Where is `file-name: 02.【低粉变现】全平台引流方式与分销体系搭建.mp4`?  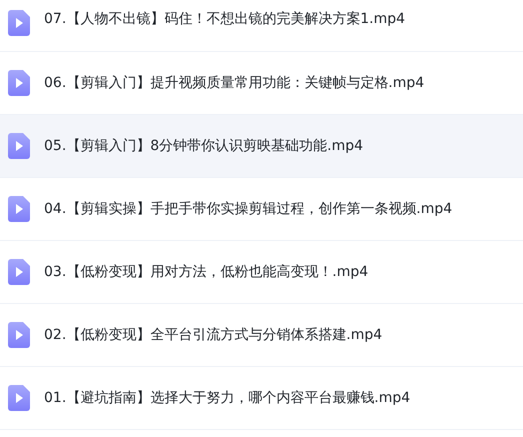 file-name: 02.【低粉变现】全平台引流方式与分销体系搭建.mp4 is located at coordinates (213, 335).